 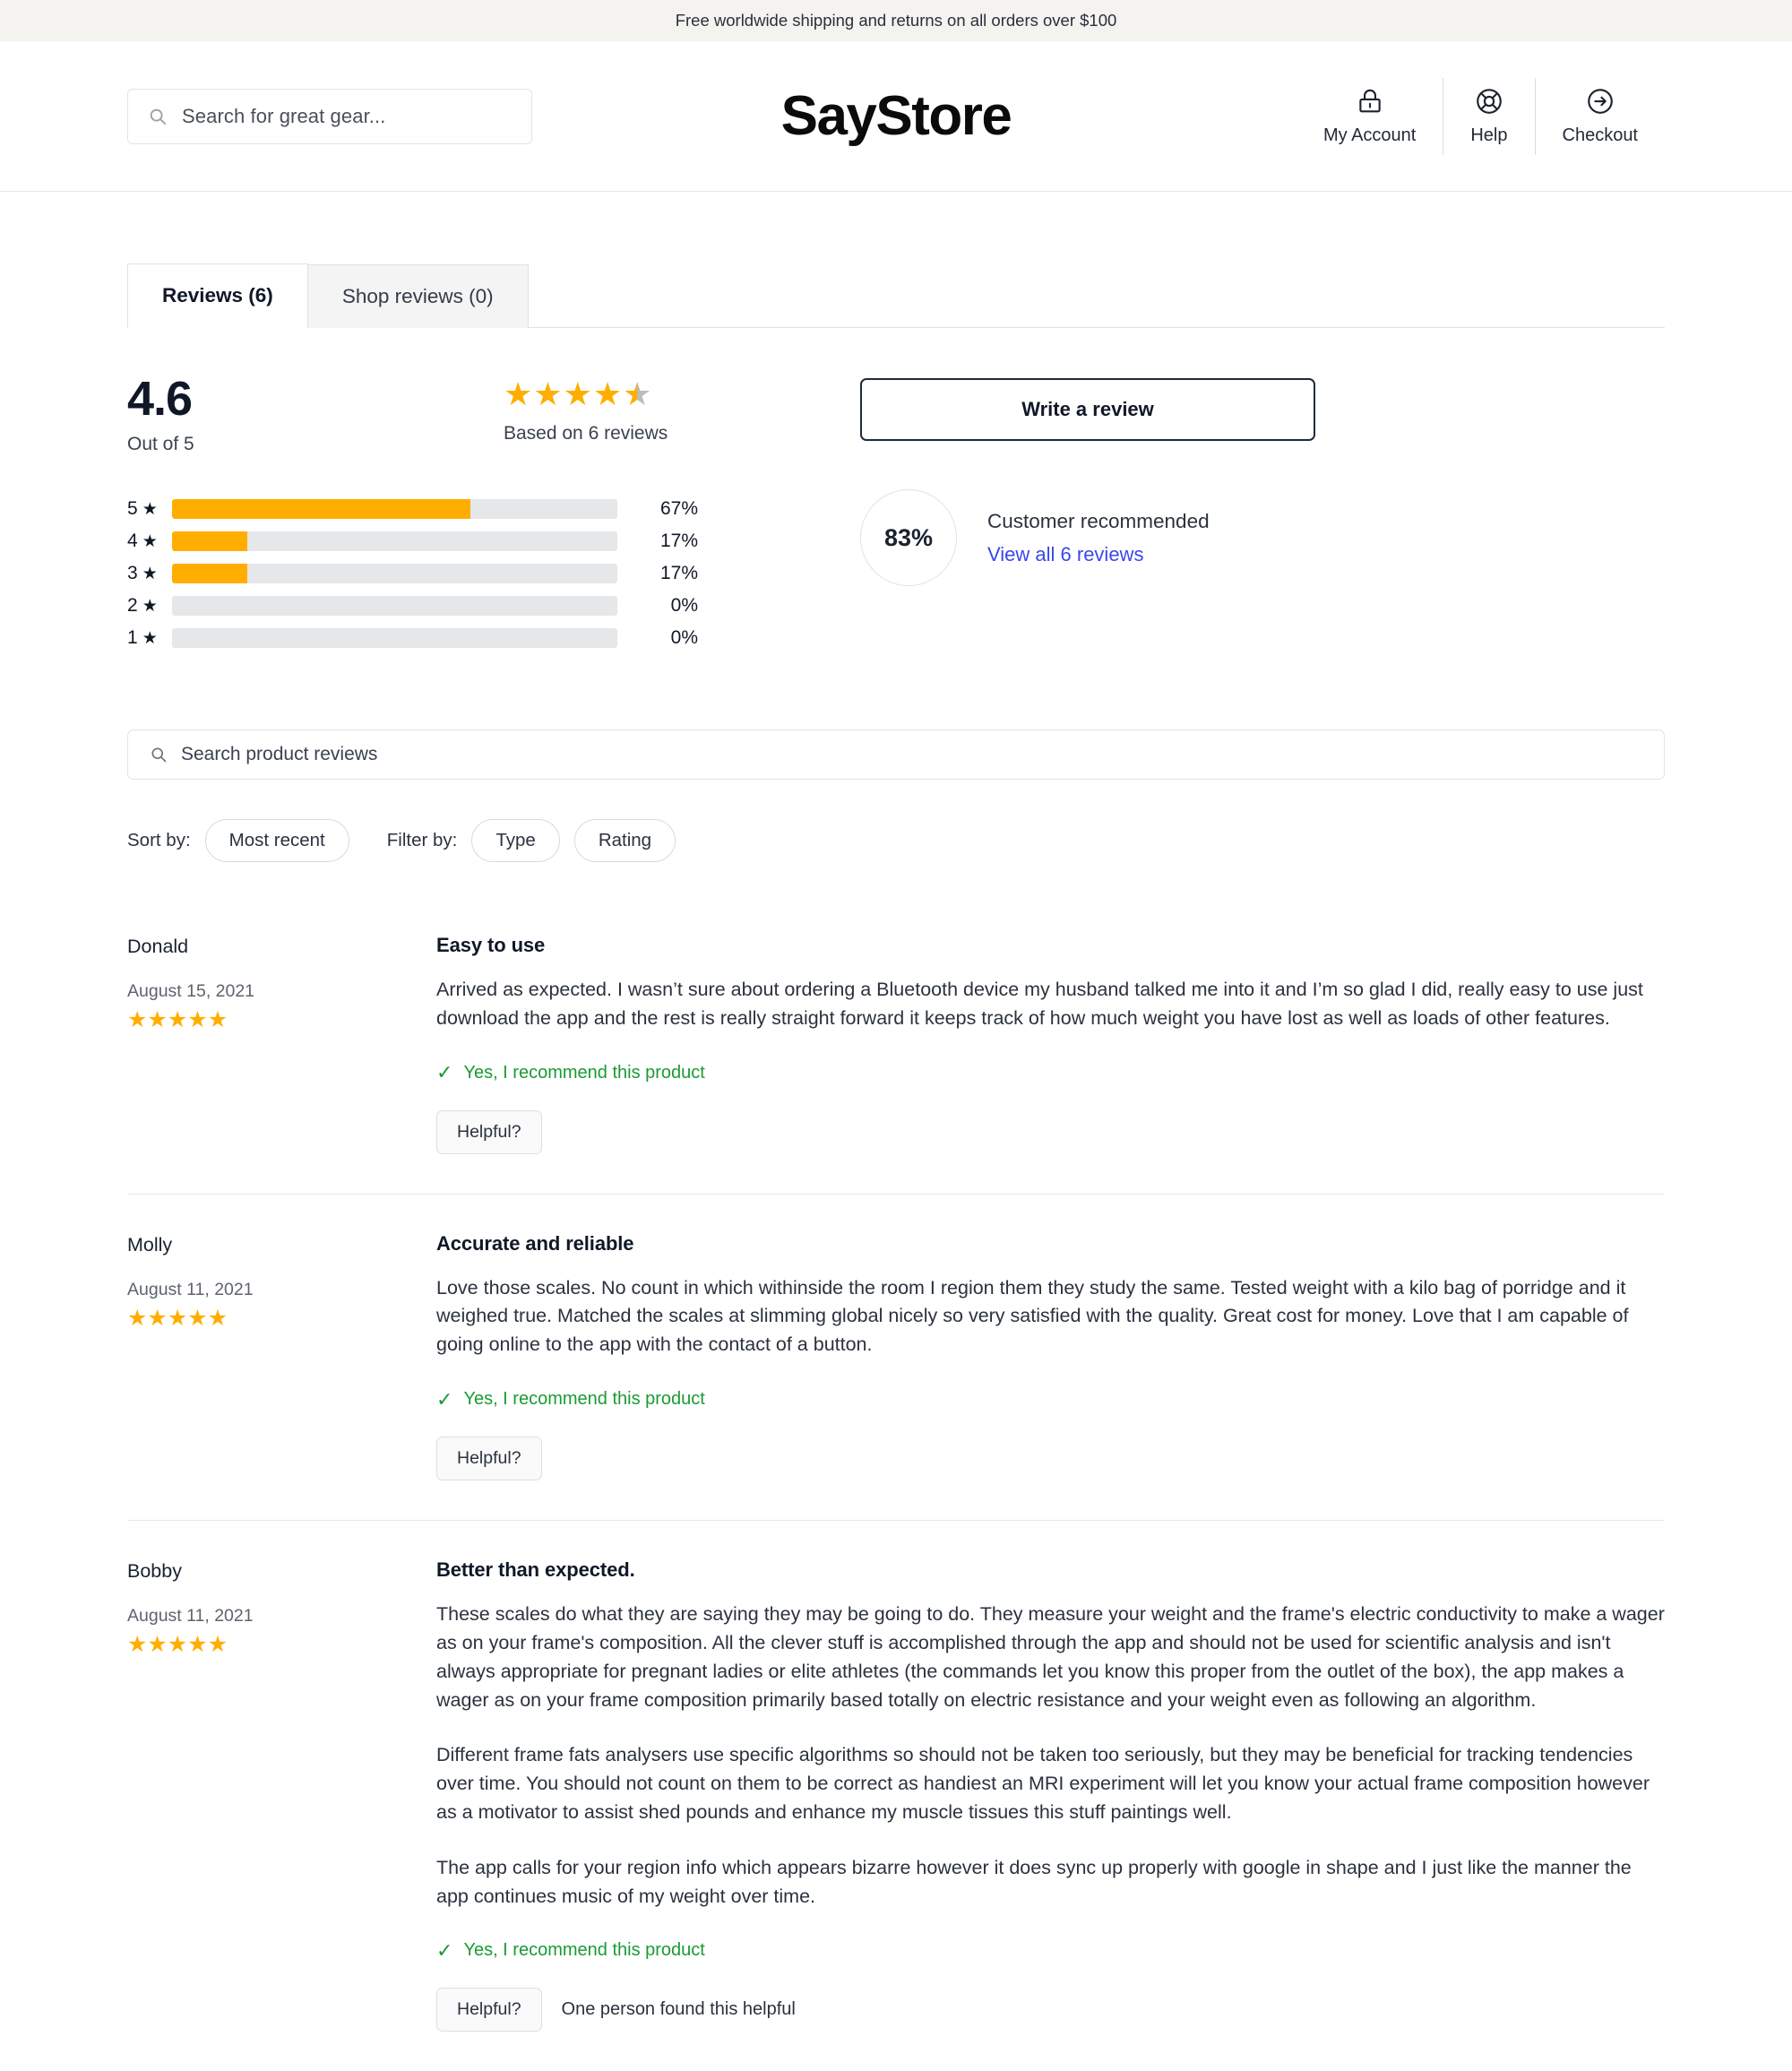 I want to click on histogram-percent: 17%, so click(x=679, y=541).